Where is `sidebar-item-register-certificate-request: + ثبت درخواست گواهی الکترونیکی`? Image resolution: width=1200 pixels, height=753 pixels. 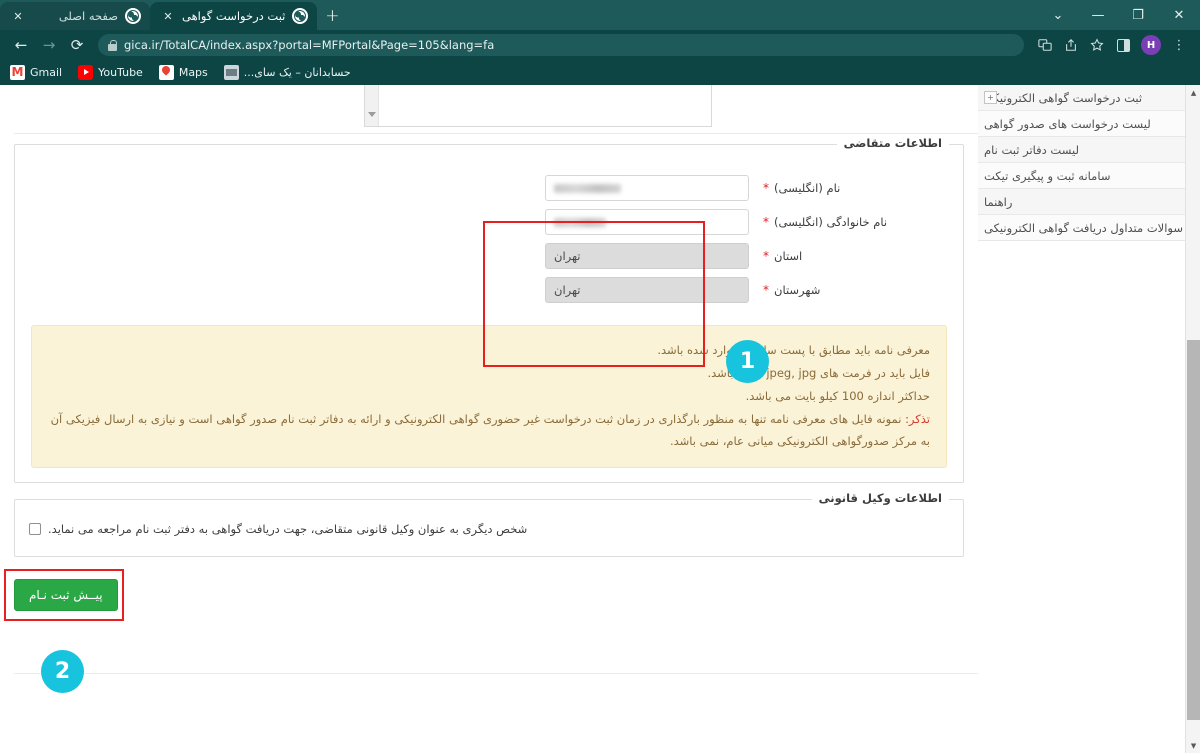
sidebar-item-register-certificate-request: + ثبت درخواست گواهی الکترونیکی is located at coordinates (1081, 98).